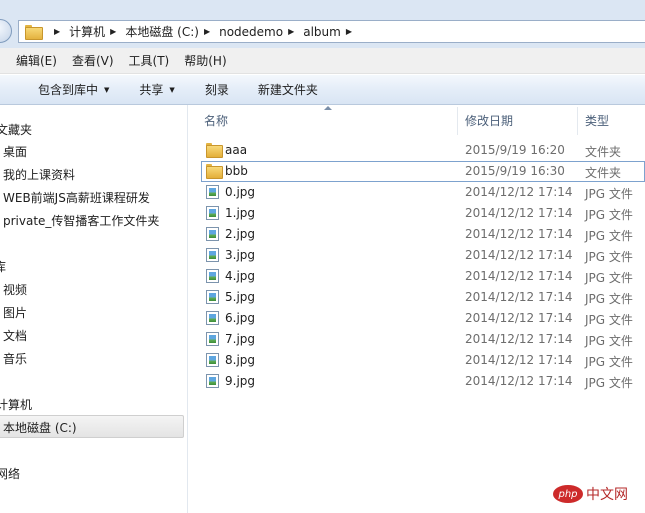 The width and height of the screenshot is (645, 513). Describe the element at coordinates (423, 318) in the screenshot. I see `list-item-file: 6.jpg 2014/12/12 17:14 JPG 文件` at that location.